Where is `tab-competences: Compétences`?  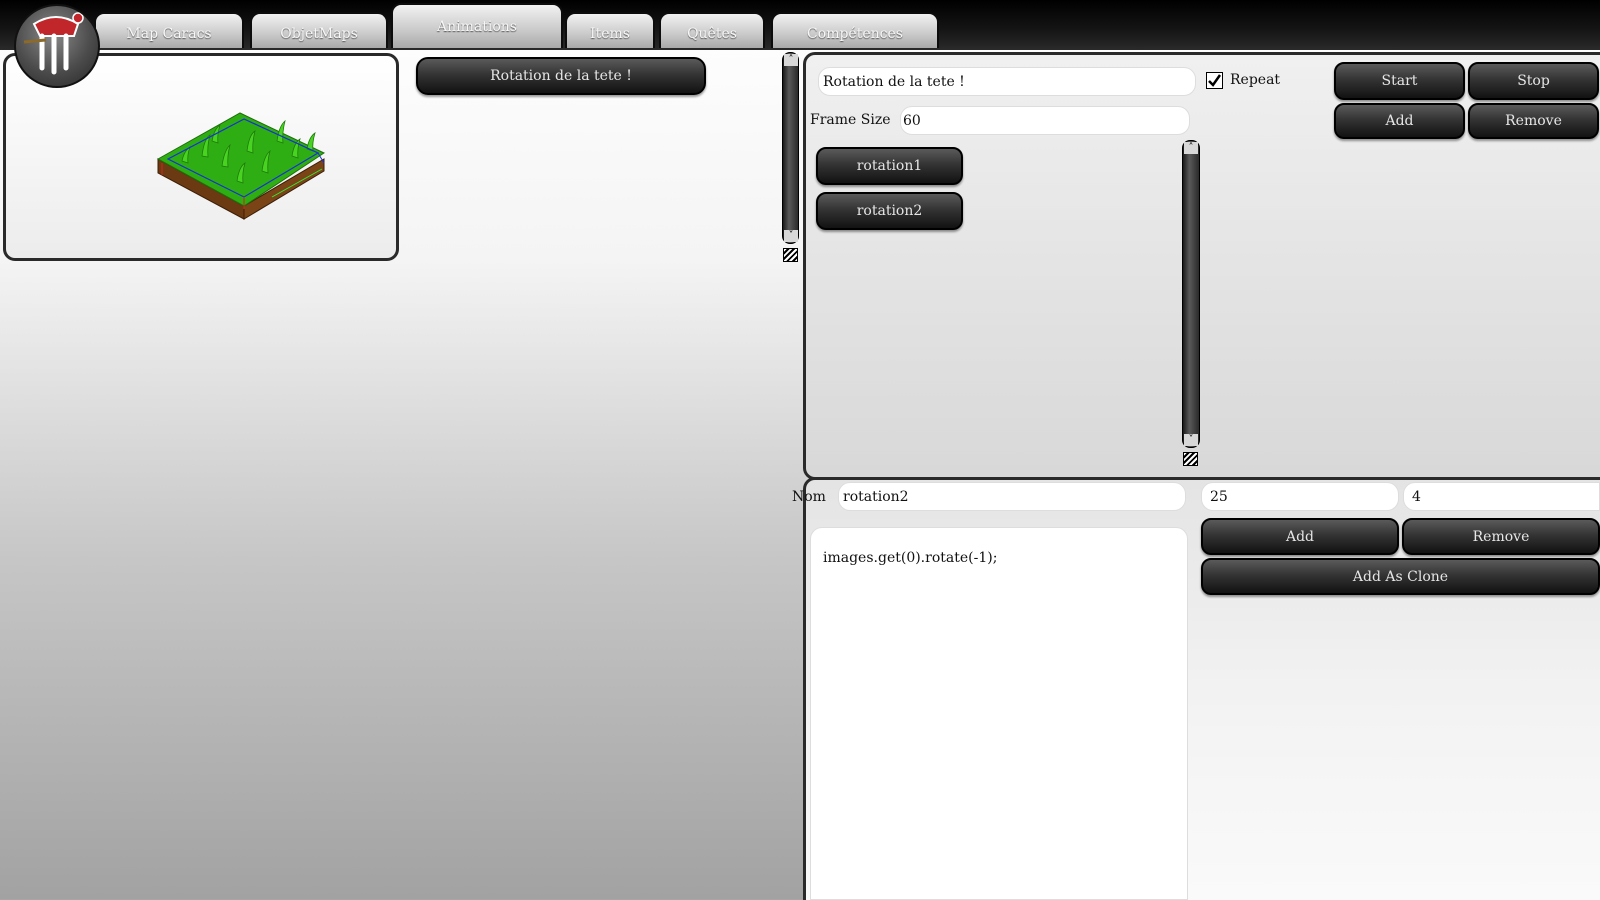 tab-competences: Compétences is located at coordinates (855, 30).